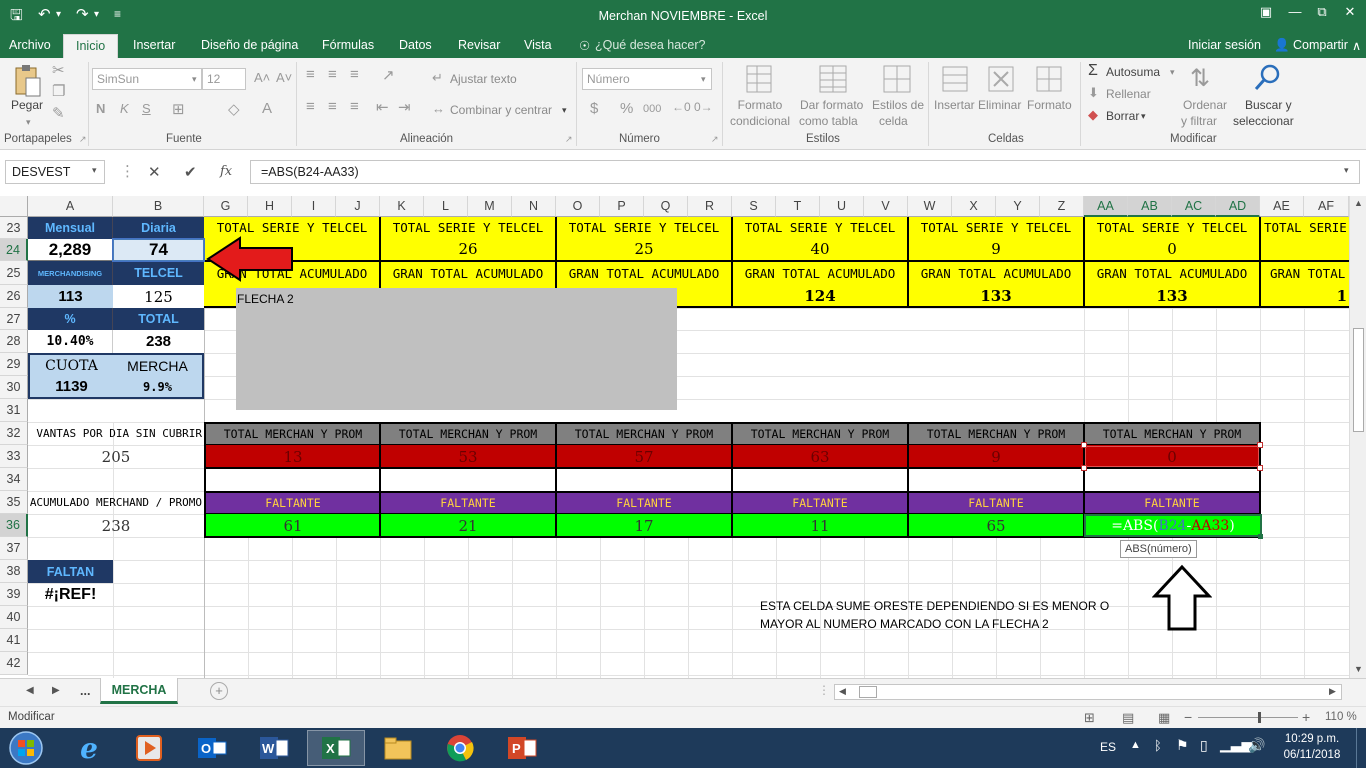 This screenshot has width=1366, height=768. What do you see at coordinates (146, 108) in the screenshot?
I see `underline-button: S` at bounding box center [146, 108].